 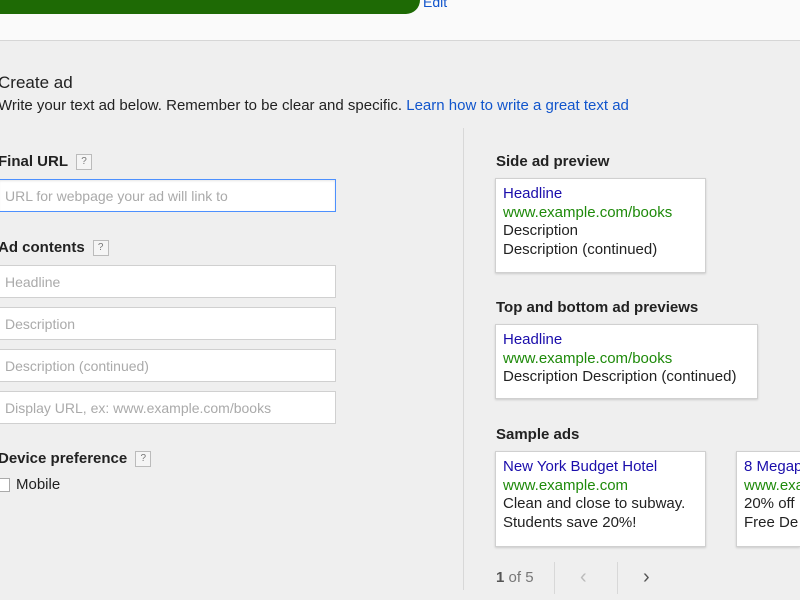 I want to click on mobile-checkbox, so click(x=5, y=485).